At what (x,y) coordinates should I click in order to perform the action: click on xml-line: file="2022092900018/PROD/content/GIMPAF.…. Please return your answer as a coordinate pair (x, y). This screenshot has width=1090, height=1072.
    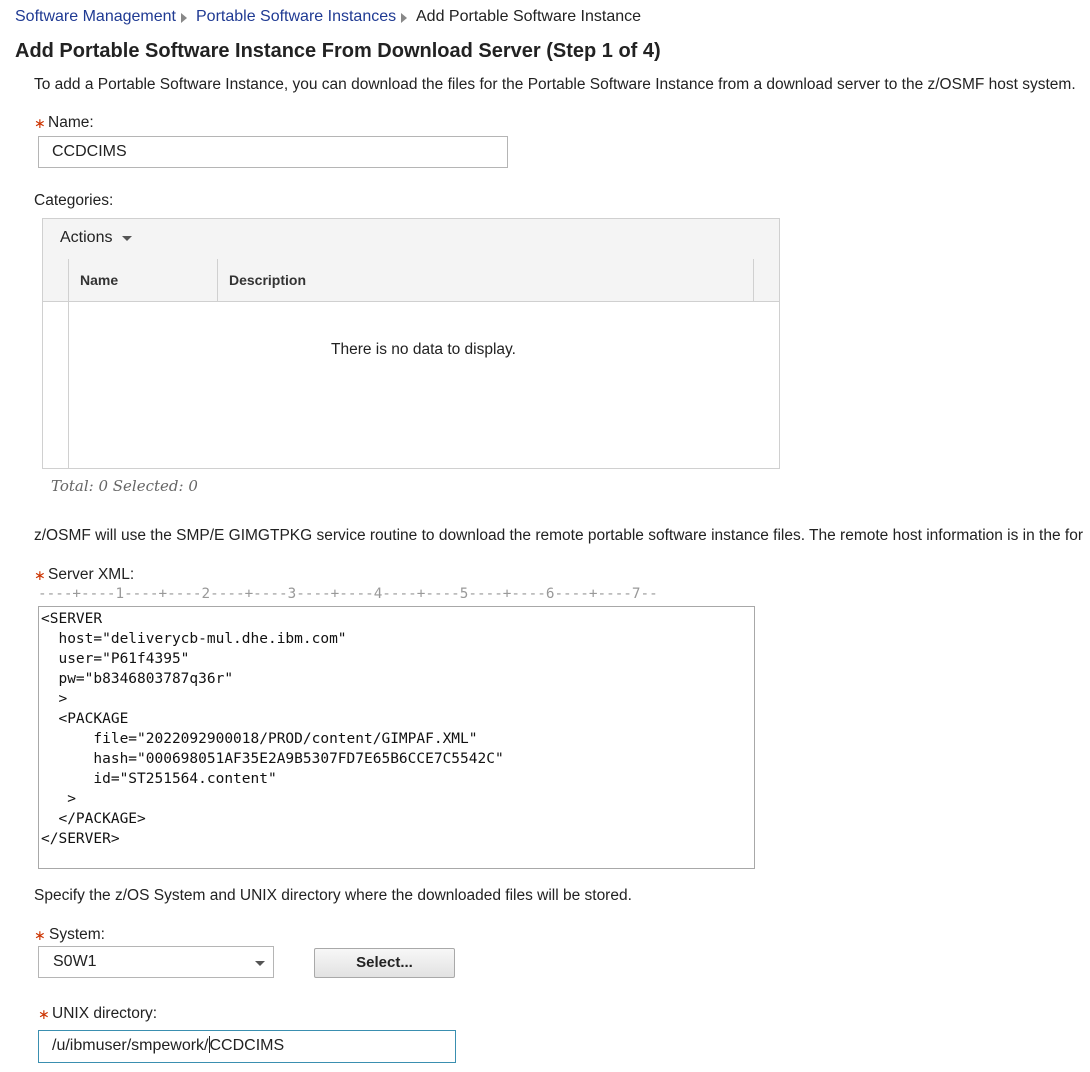
    Looking at the image, I should click on (285, 739).